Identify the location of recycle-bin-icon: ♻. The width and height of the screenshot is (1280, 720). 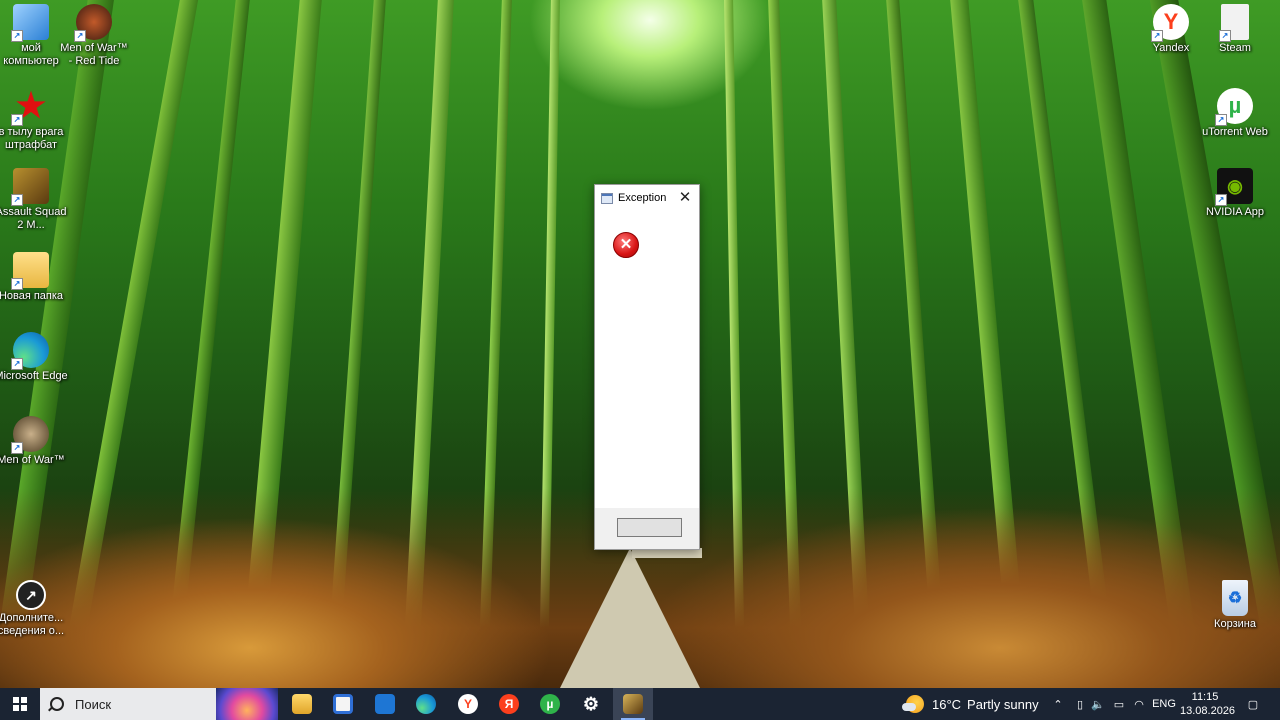
(1235, 598).